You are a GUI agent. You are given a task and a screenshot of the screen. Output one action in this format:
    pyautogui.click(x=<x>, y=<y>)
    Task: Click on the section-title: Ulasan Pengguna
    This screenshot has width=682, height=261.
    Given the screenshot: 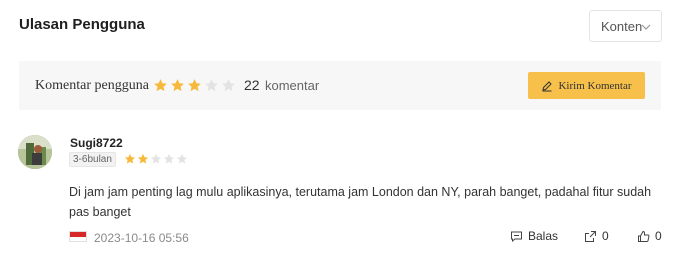 What is the action you would take?
    pyautogui.click(x=82, y=24)
    